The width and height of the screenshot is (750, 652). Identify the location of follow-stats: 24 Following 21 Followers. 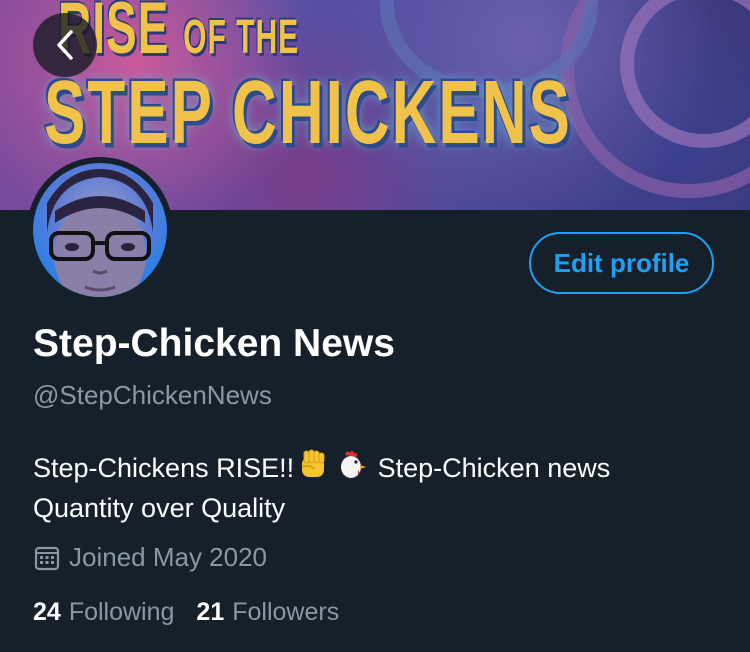
(186, 612).